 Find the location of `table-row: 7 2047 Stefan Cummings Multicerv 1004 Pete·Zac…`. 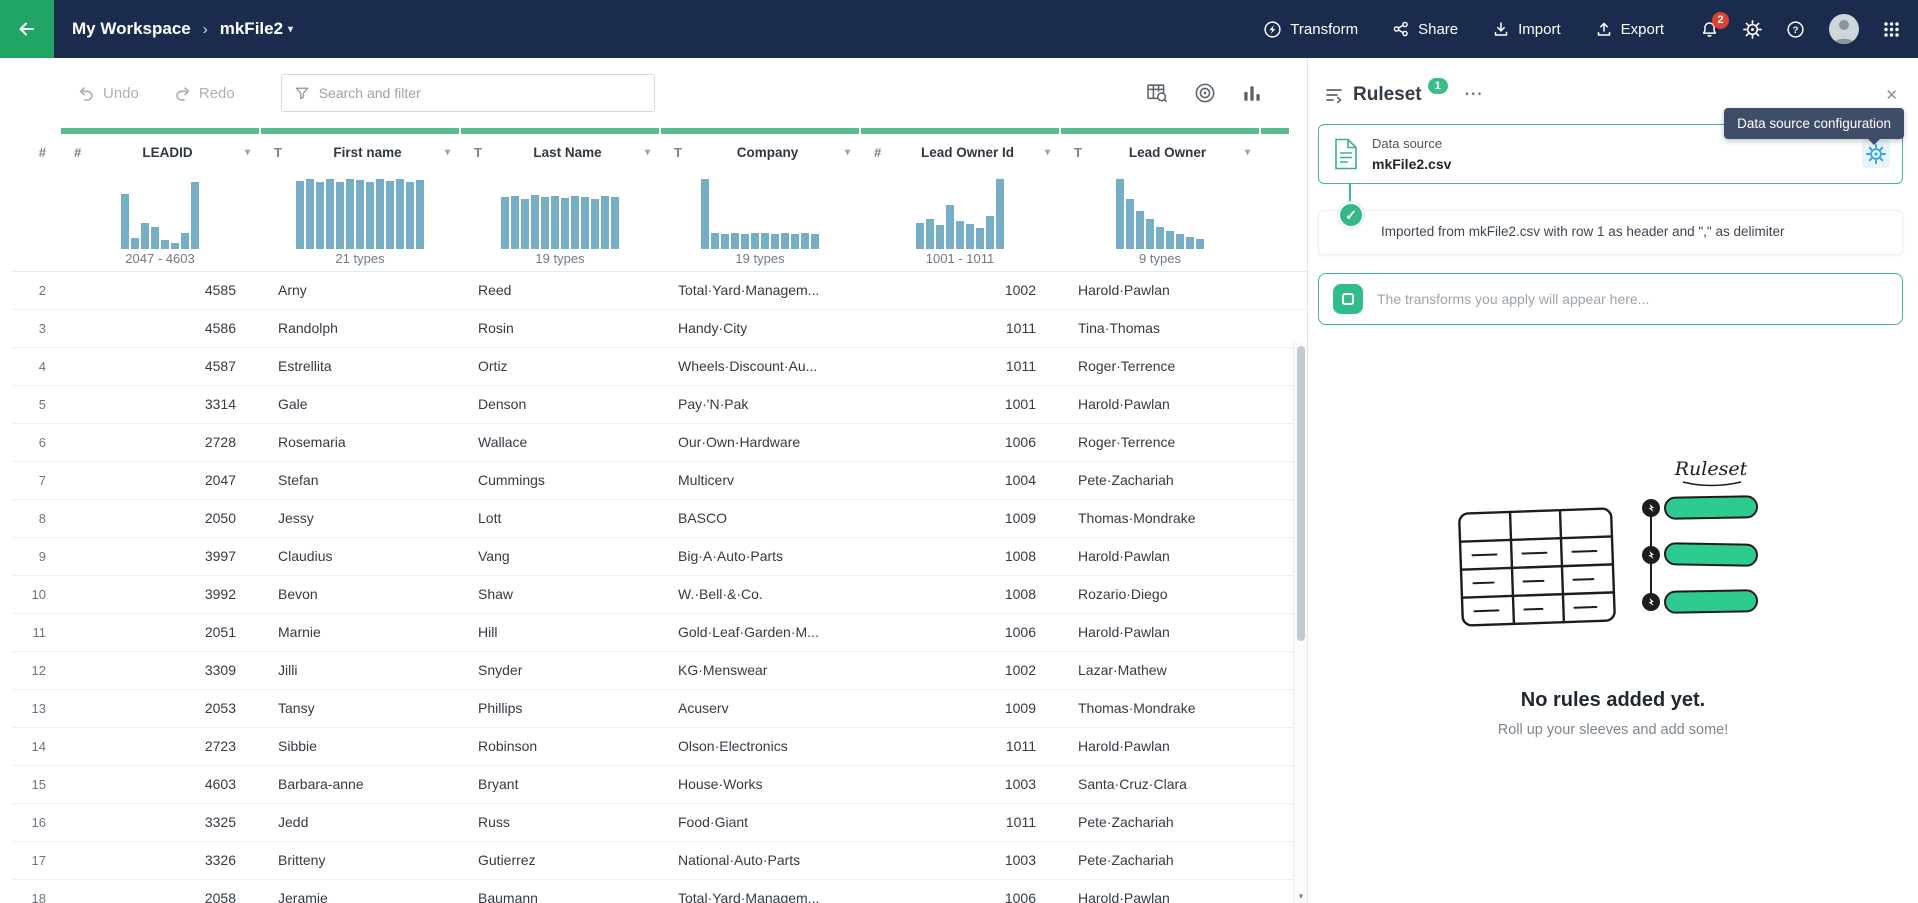

table-row: 7 2047 Stefan Cummings Multicerv 1004 Pete·Zac… is located at coordinates (659, 481).